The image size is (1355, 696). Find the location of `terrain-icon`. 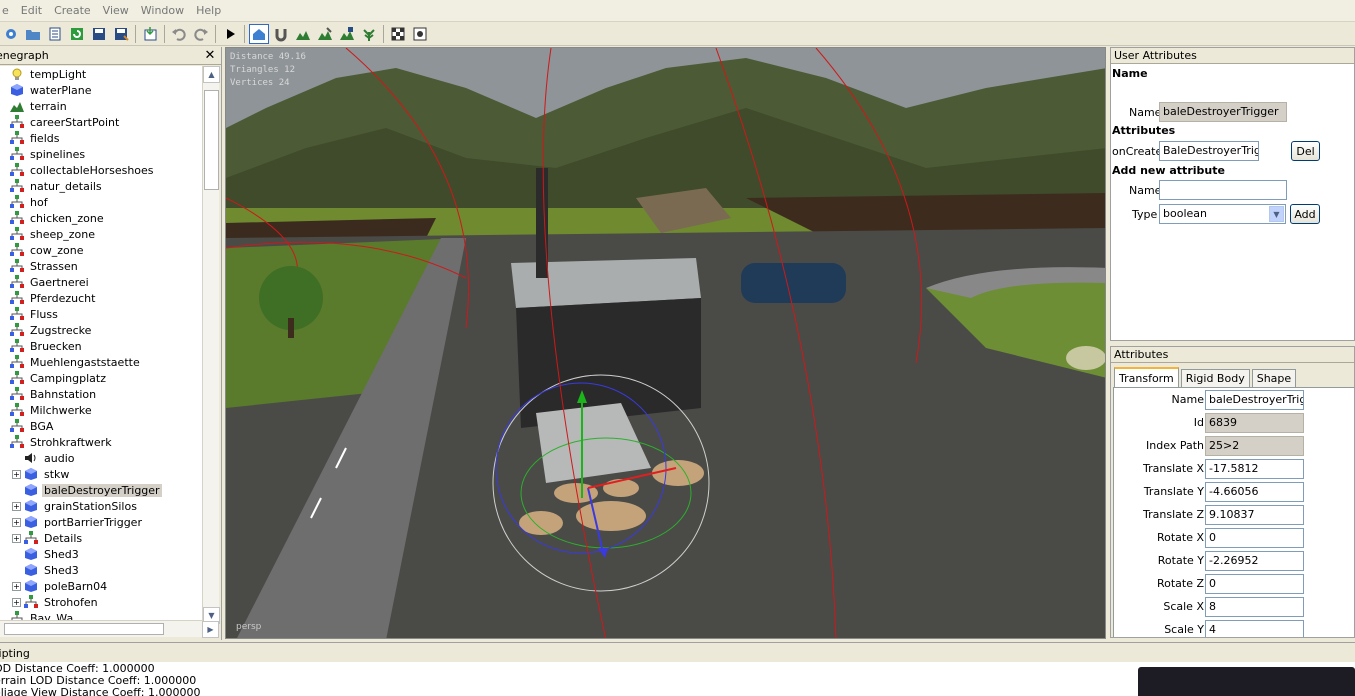

terrain-icon is located at coordinates (303, 34).